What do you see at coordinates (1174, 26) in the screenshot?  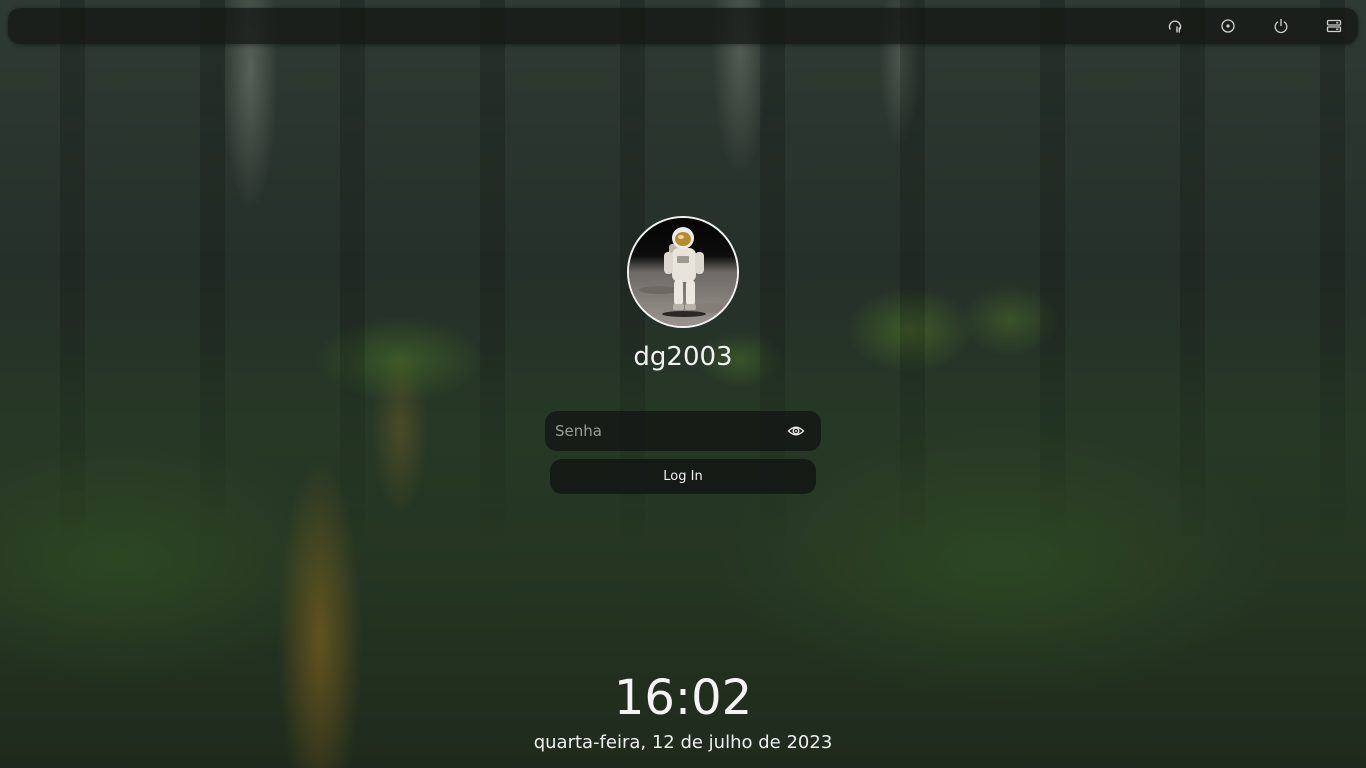 I see `accessibility-icon` at bounding box center [1174, 26].